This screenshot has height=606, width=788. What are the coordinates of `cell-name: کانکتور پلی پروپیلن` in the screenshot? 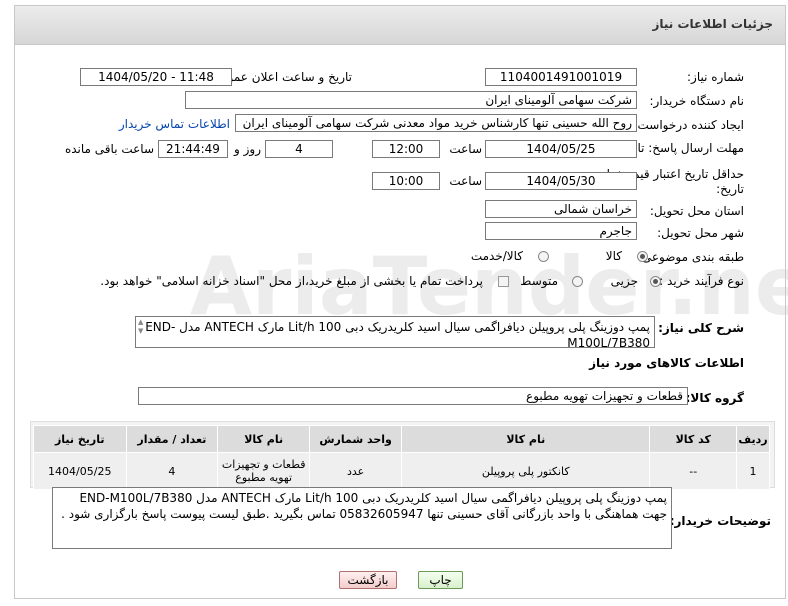 It's located at (526, 471).